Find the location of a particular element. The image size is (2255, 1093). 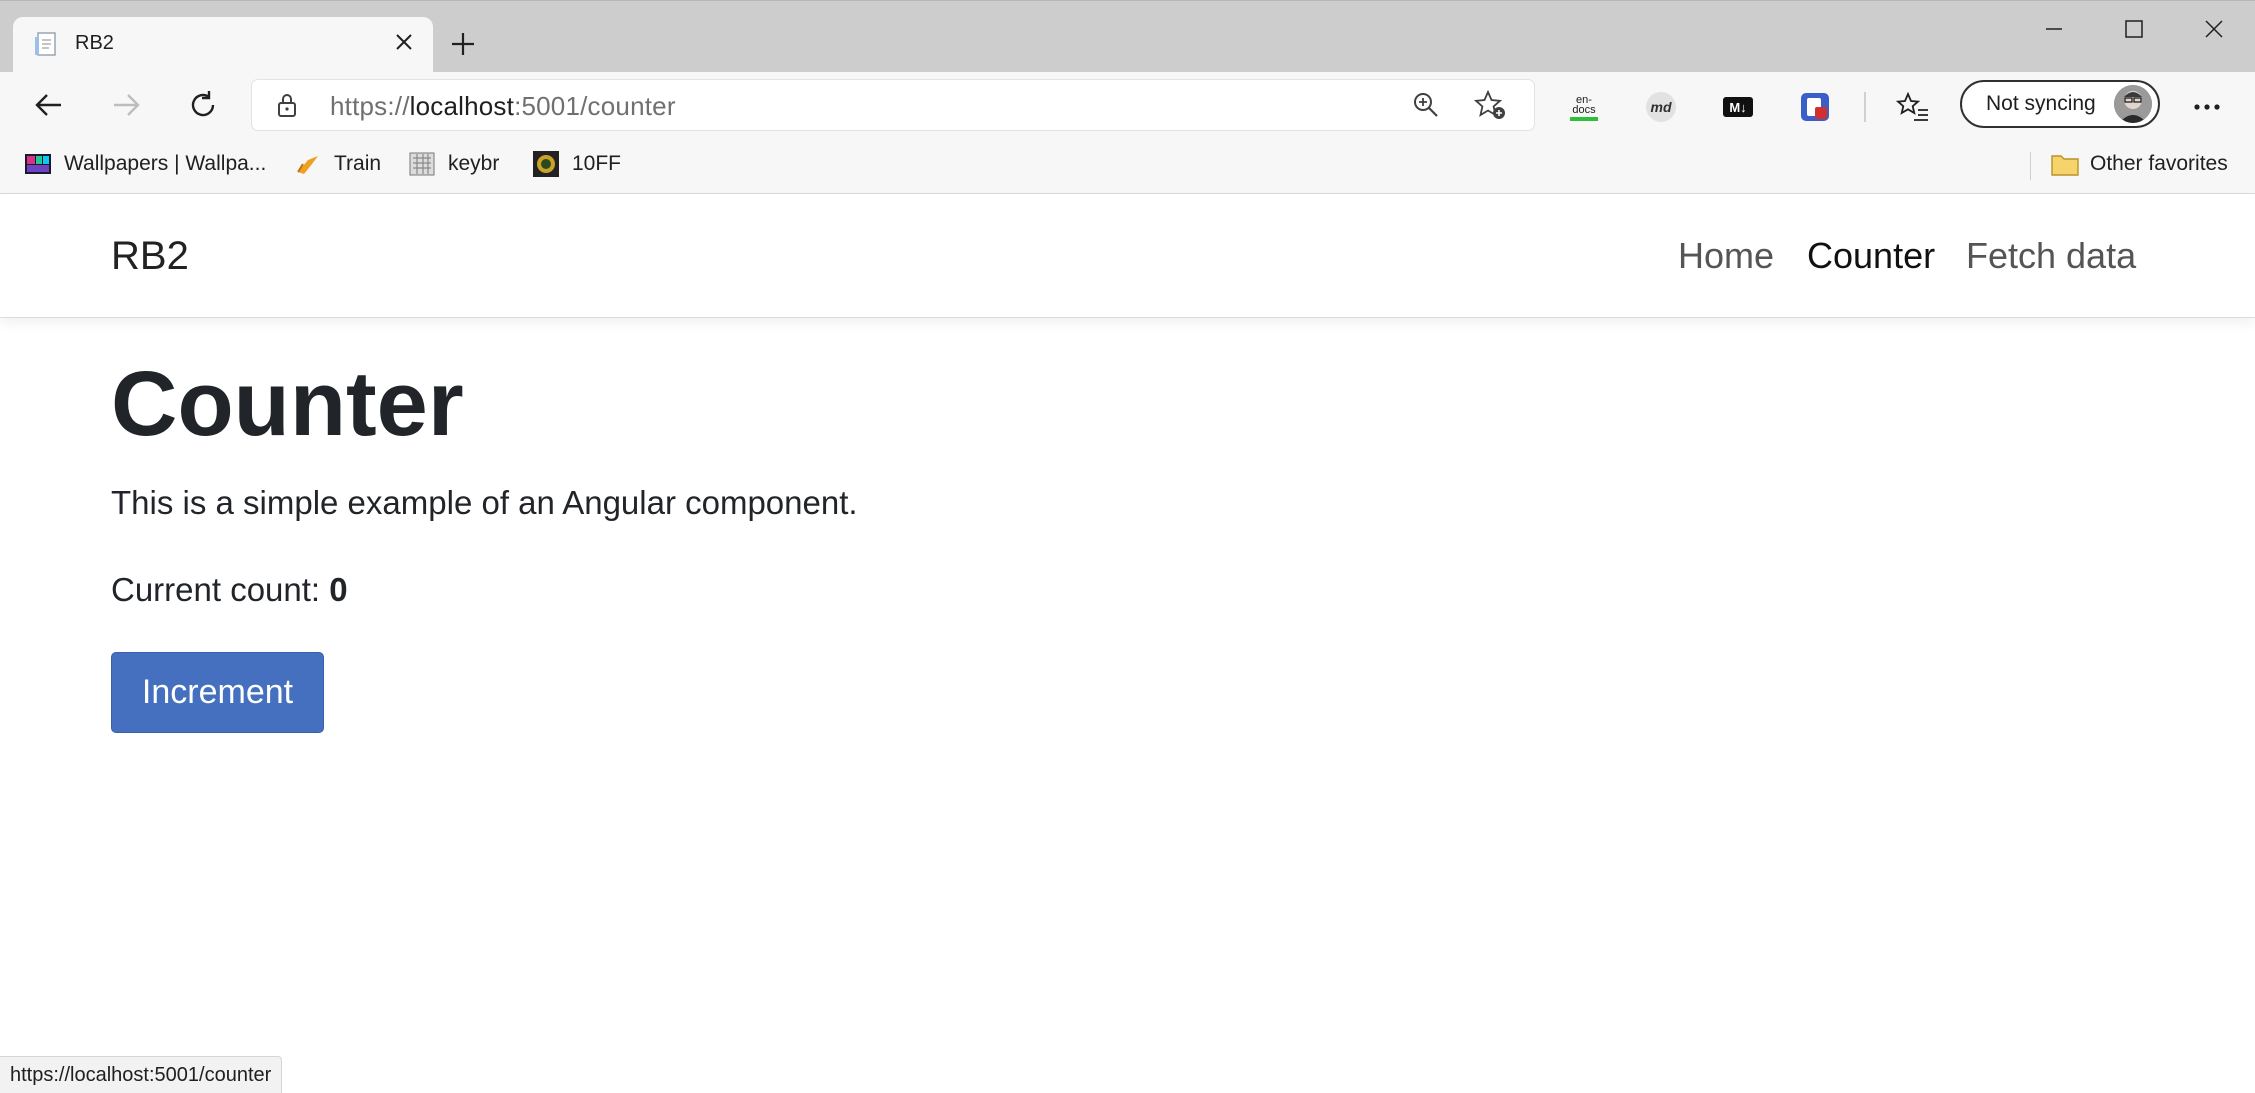

maximize-icon is located at coordinates (2134, 29).